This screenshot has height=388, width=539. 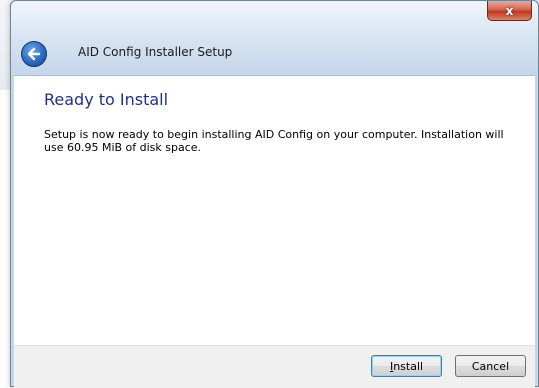 I want to click on back-button, so click(x=34, y=54).